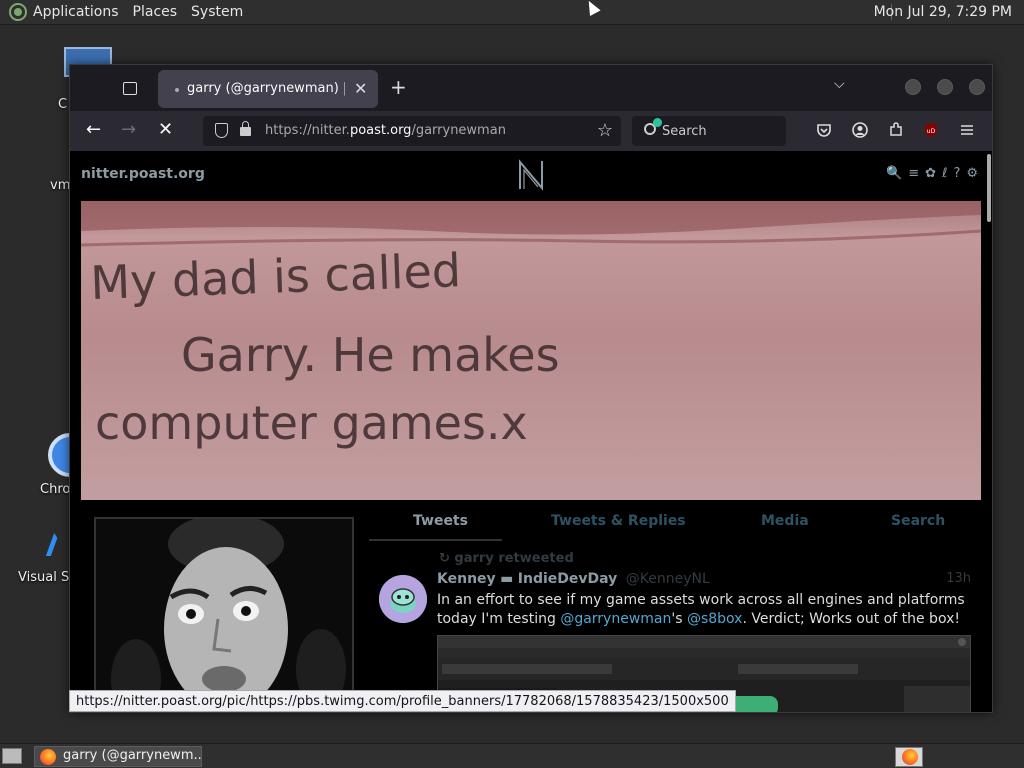 This screenshot has width=1024, height=768. Describe the element at coordinates (824, 130) in the screenshot. I see `pocket-icon` at that location.